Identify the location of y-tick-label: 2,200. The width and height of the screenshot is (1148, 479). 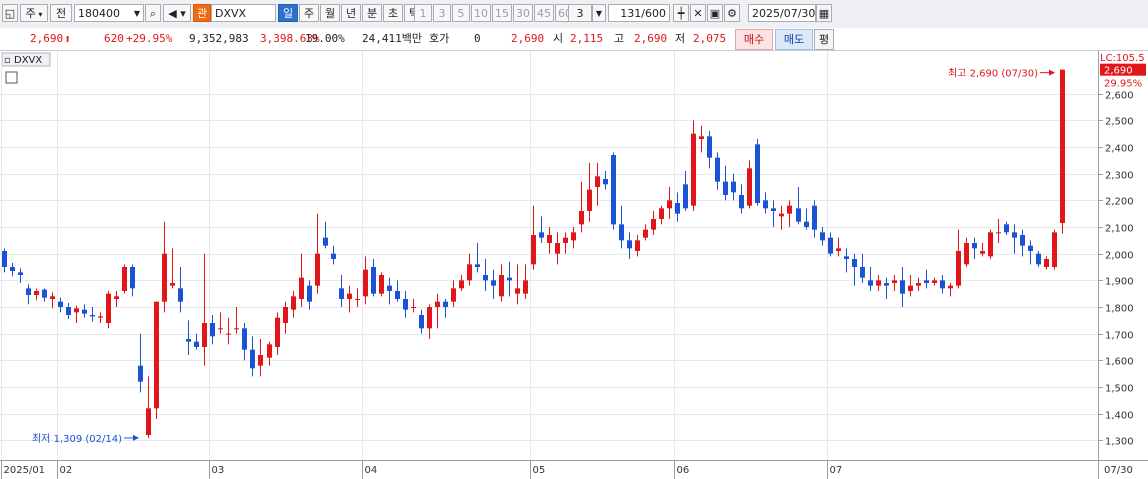
(1119, 202).